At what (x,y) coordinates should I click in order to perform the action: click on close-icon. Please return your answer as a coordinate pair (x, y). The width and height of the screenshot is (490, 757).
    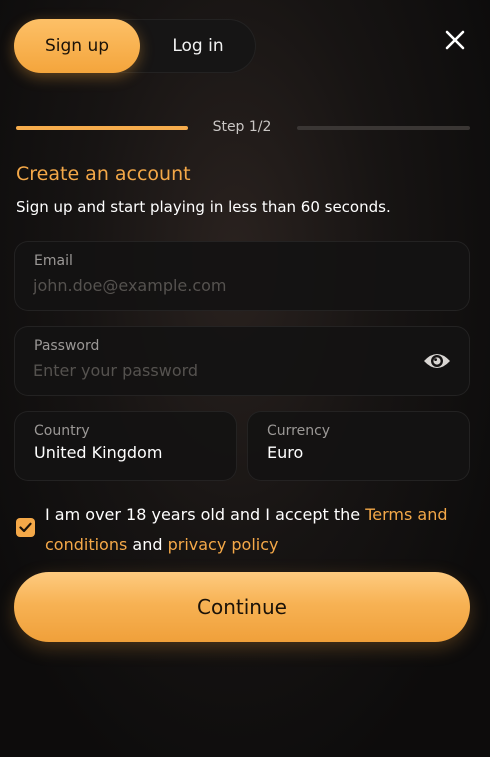
    Looking at the image, I should click on (455, 40).